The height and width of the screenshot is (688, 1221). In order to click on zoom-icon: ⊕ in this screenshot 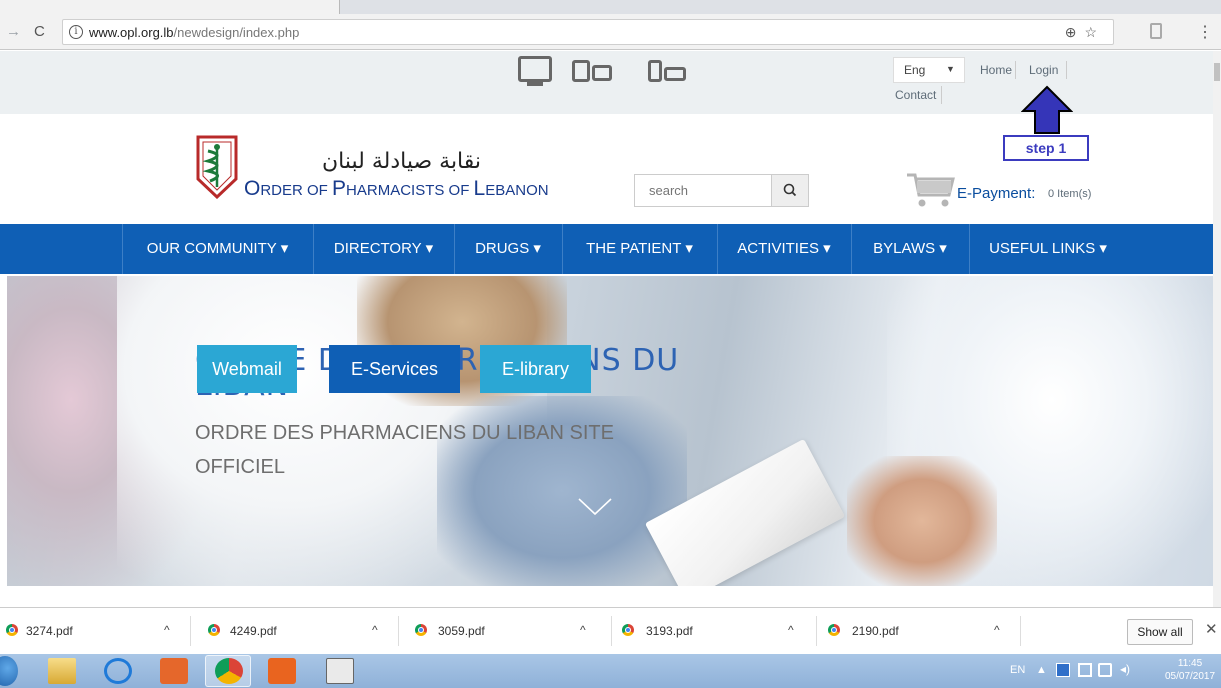, I will do `click(1075, 32)`.